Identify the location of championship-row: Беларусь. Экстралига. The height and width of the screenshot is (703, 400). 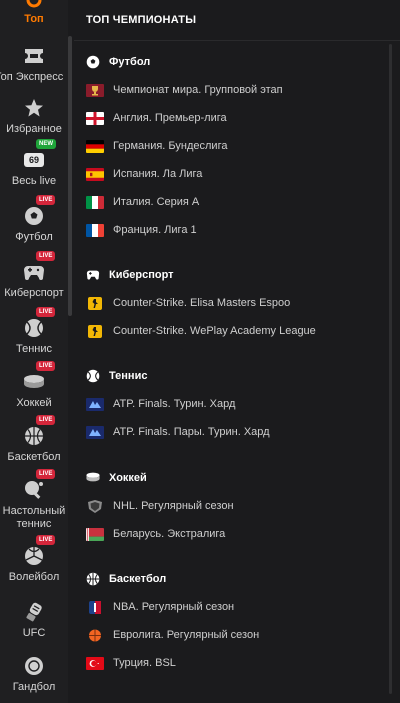
(230, 534).